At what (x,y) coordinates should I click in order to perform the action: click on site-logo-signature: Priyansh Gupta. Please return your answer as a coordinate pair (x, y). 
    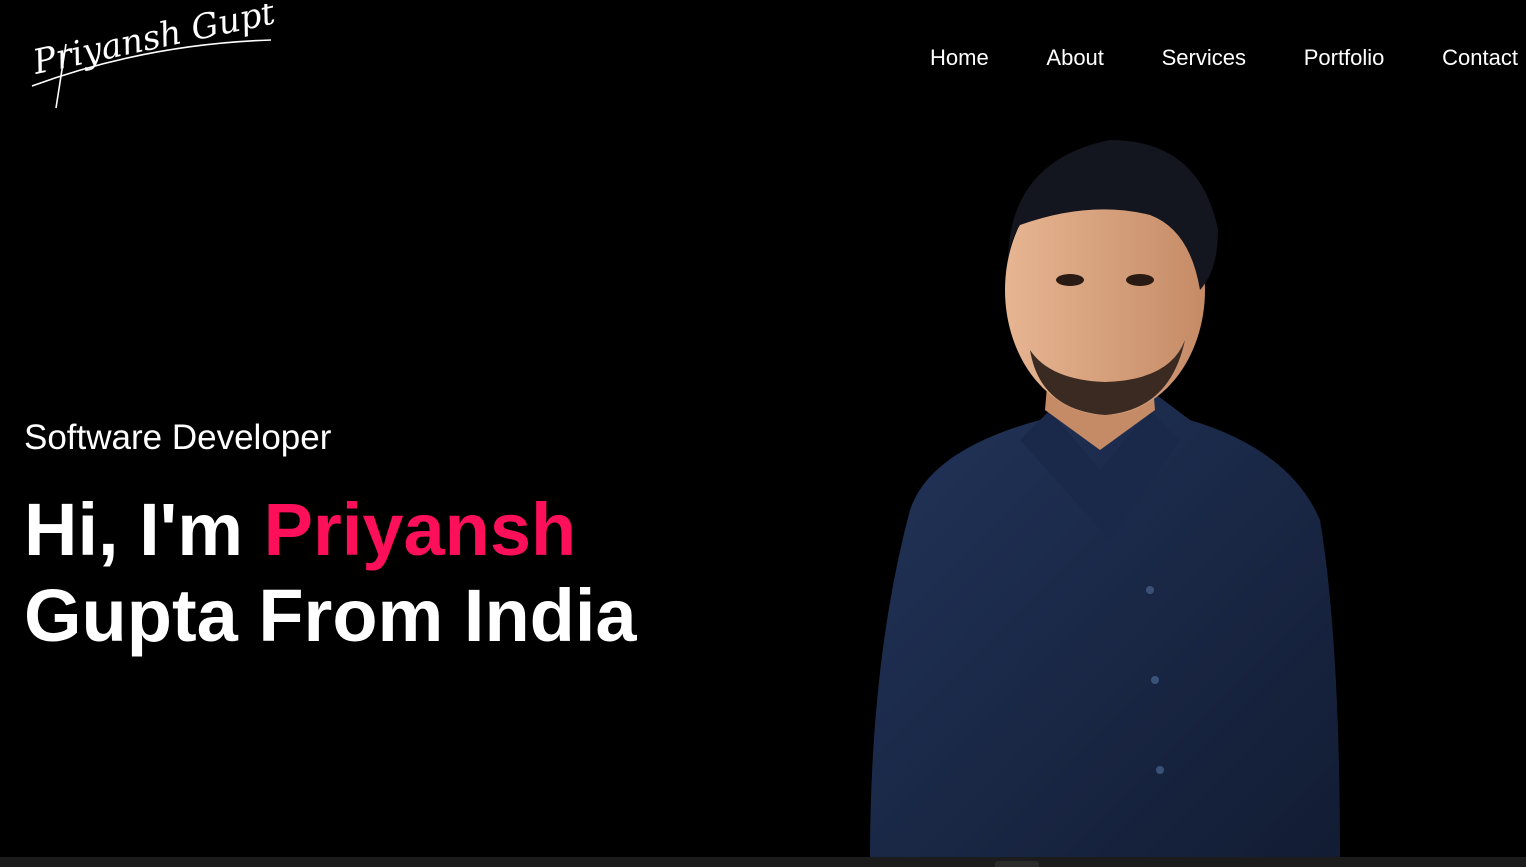
    Looking at the image, I should click on (151, 59).